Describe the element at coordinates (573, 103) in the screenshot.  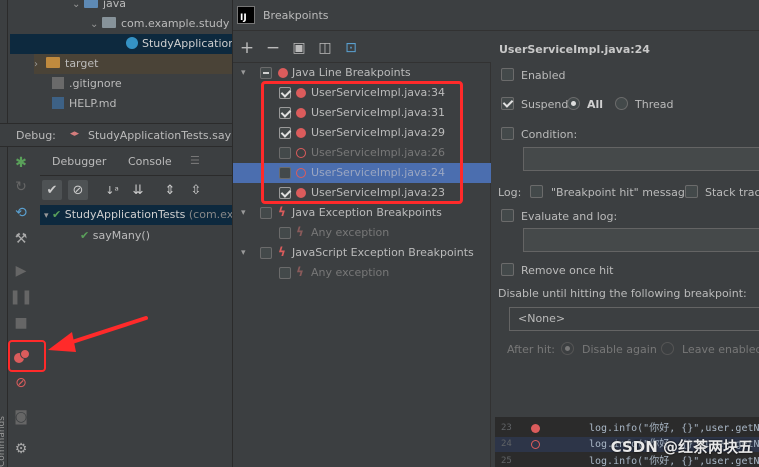
I see `suspend-all-radio` at that location.